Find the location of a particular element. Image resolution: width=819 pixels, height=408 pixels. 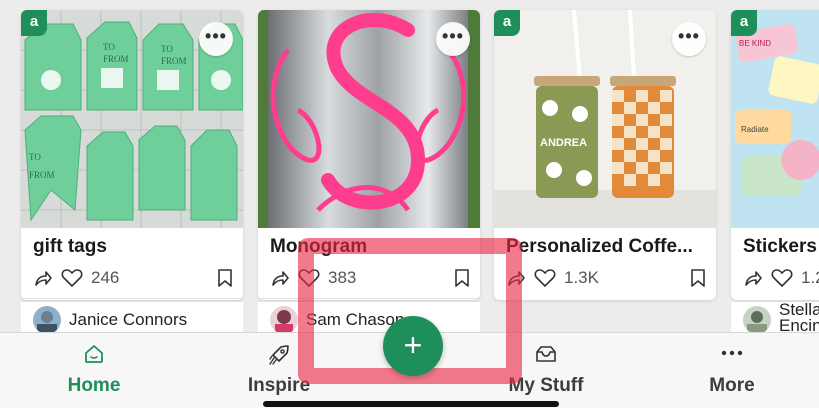

tab-label: More is located at coordinates (732, 385).